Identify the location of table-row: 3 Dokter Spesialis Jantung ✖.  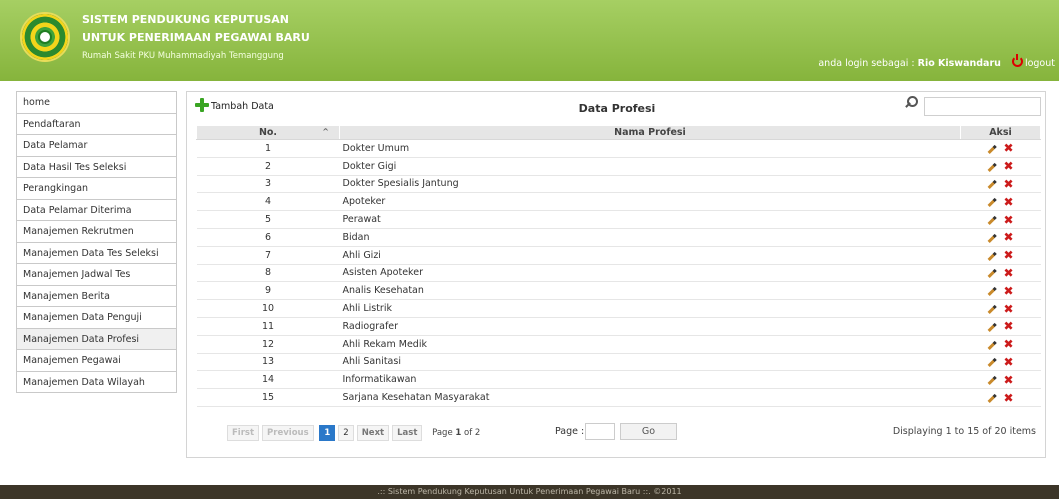
(618, 184).